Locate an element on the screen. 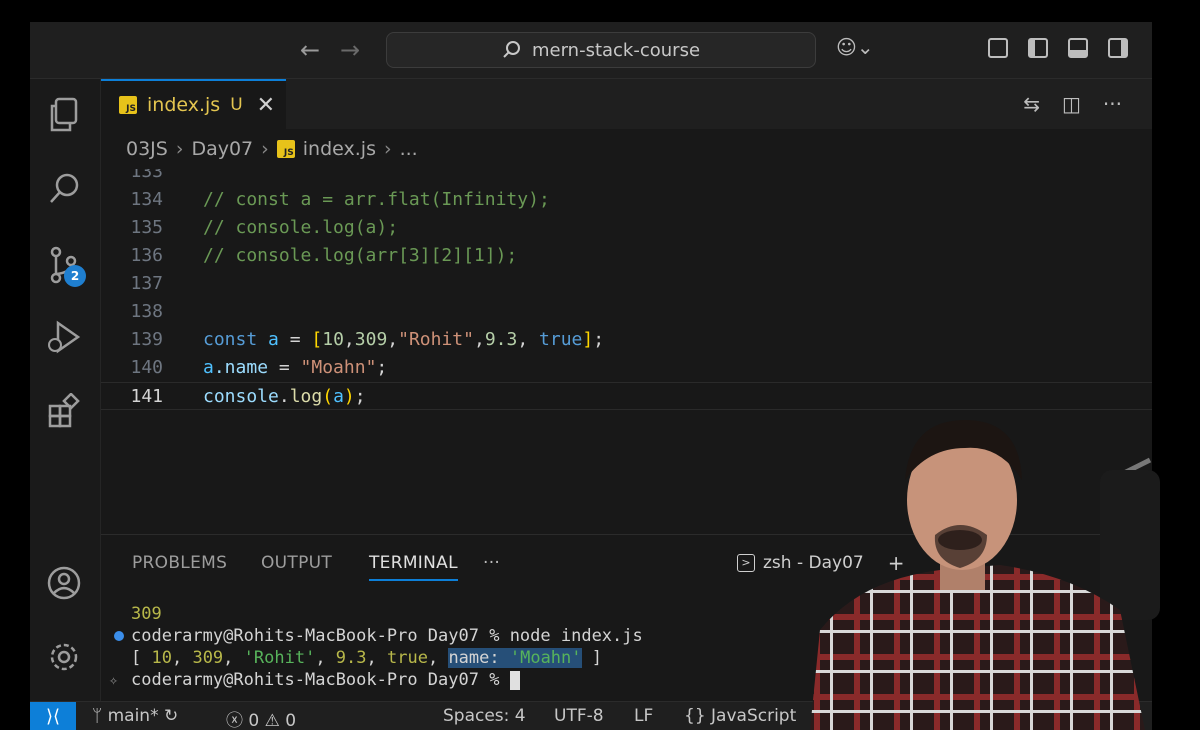  accounts-icon is located at coordinates (64, 583).